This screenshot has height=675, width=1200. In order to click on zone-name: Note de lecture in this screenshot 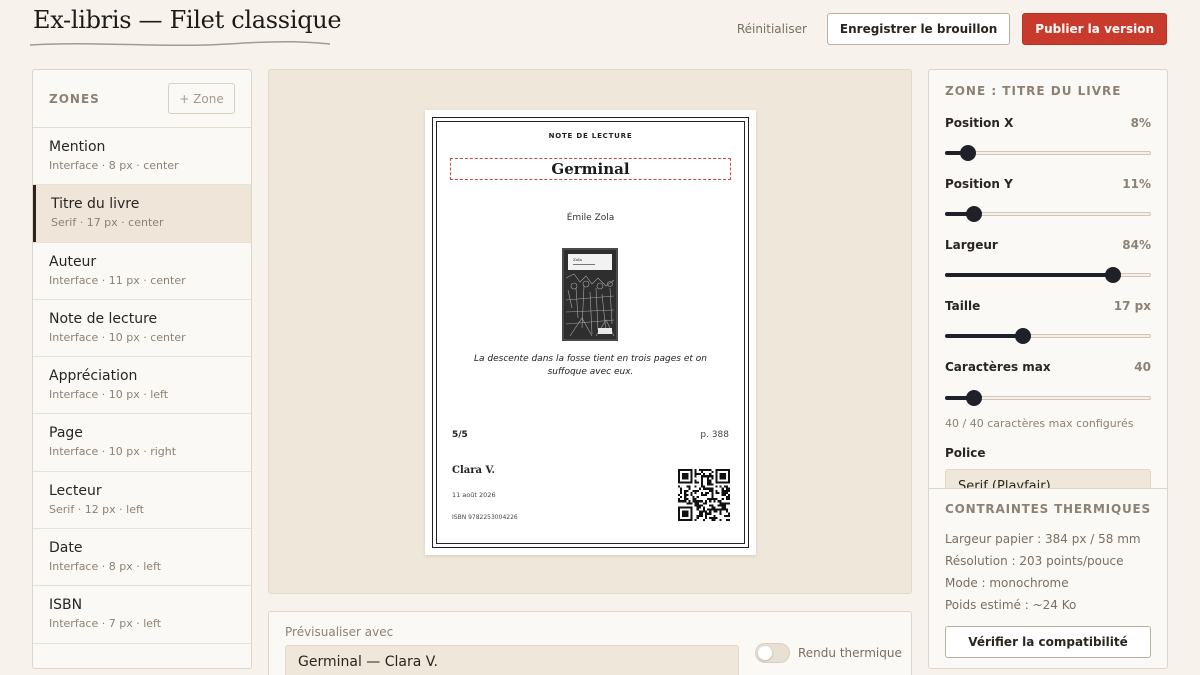, I will do `click(103, 318)`.